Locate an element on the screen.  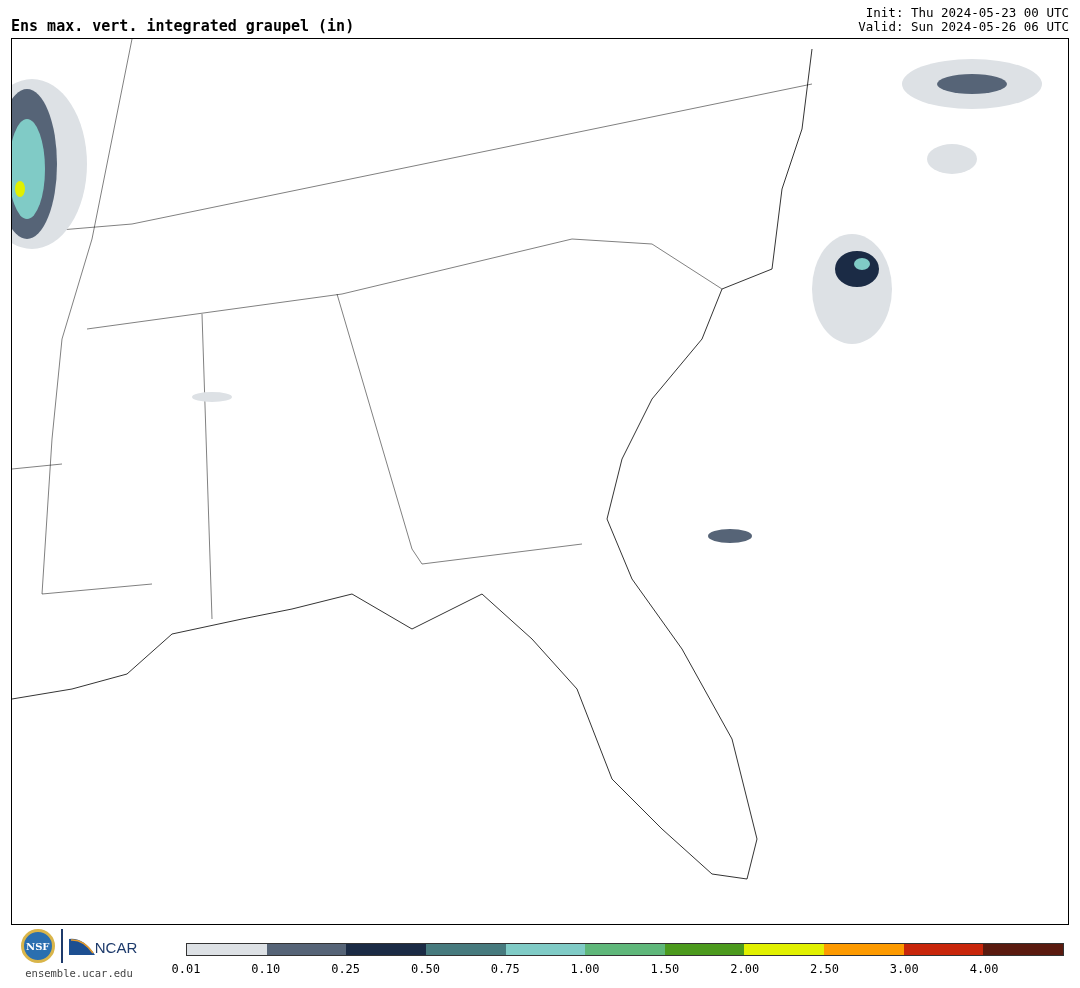
tick-label: 0.25 is located at coordinates (346, 969).